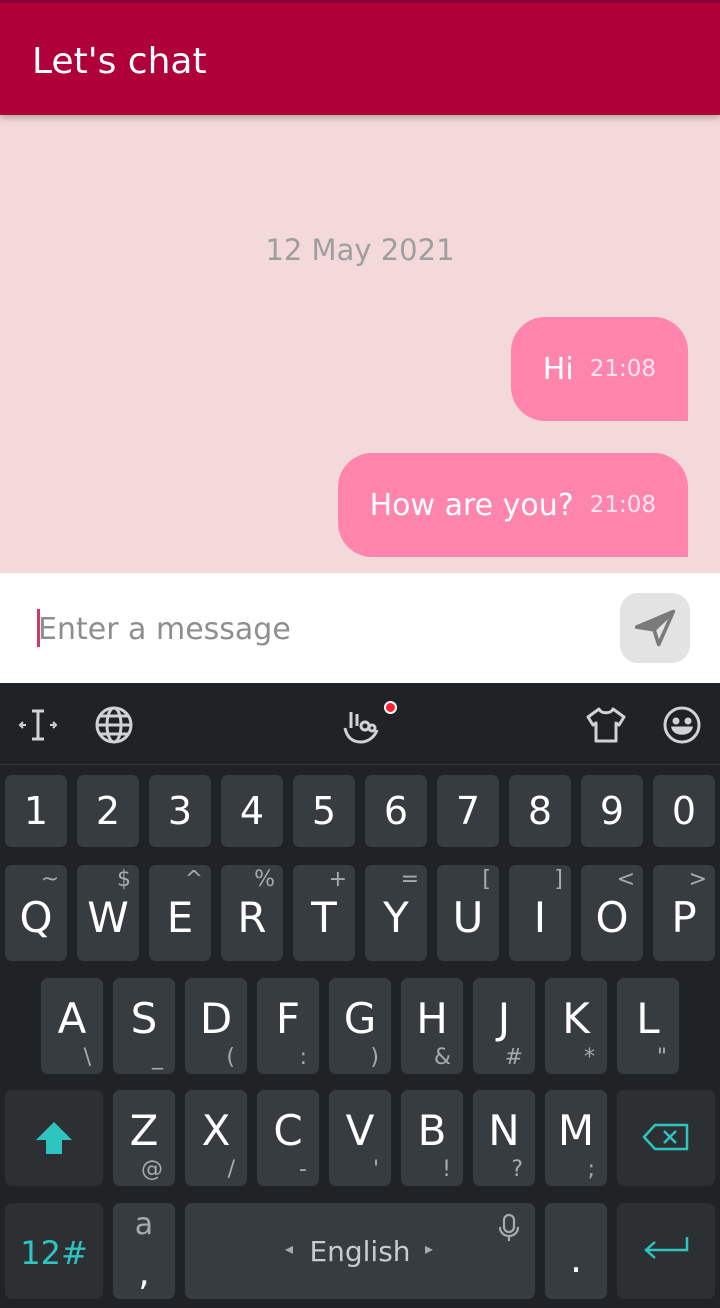  Describe the element at coordinates (468, 917) in the screenshot. I see `key-label: U` at that location.